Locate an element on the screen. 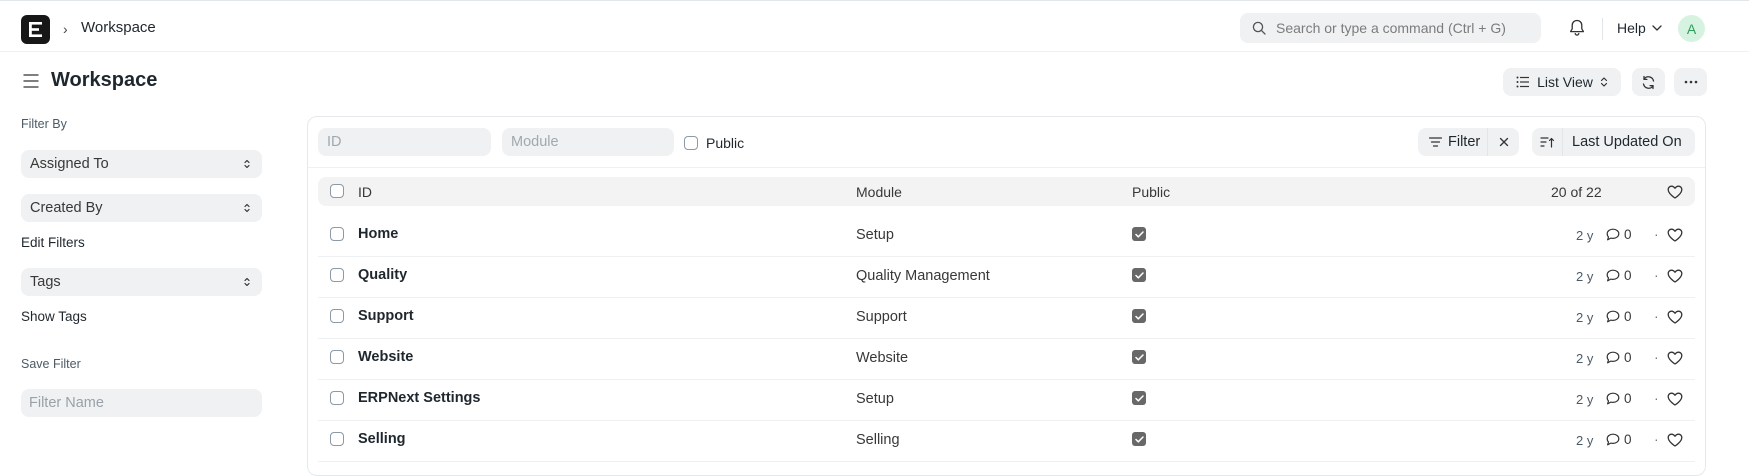 This screenshot has height=476, width=1749. created-by-label: Created By is located at coordinates (66, 208).